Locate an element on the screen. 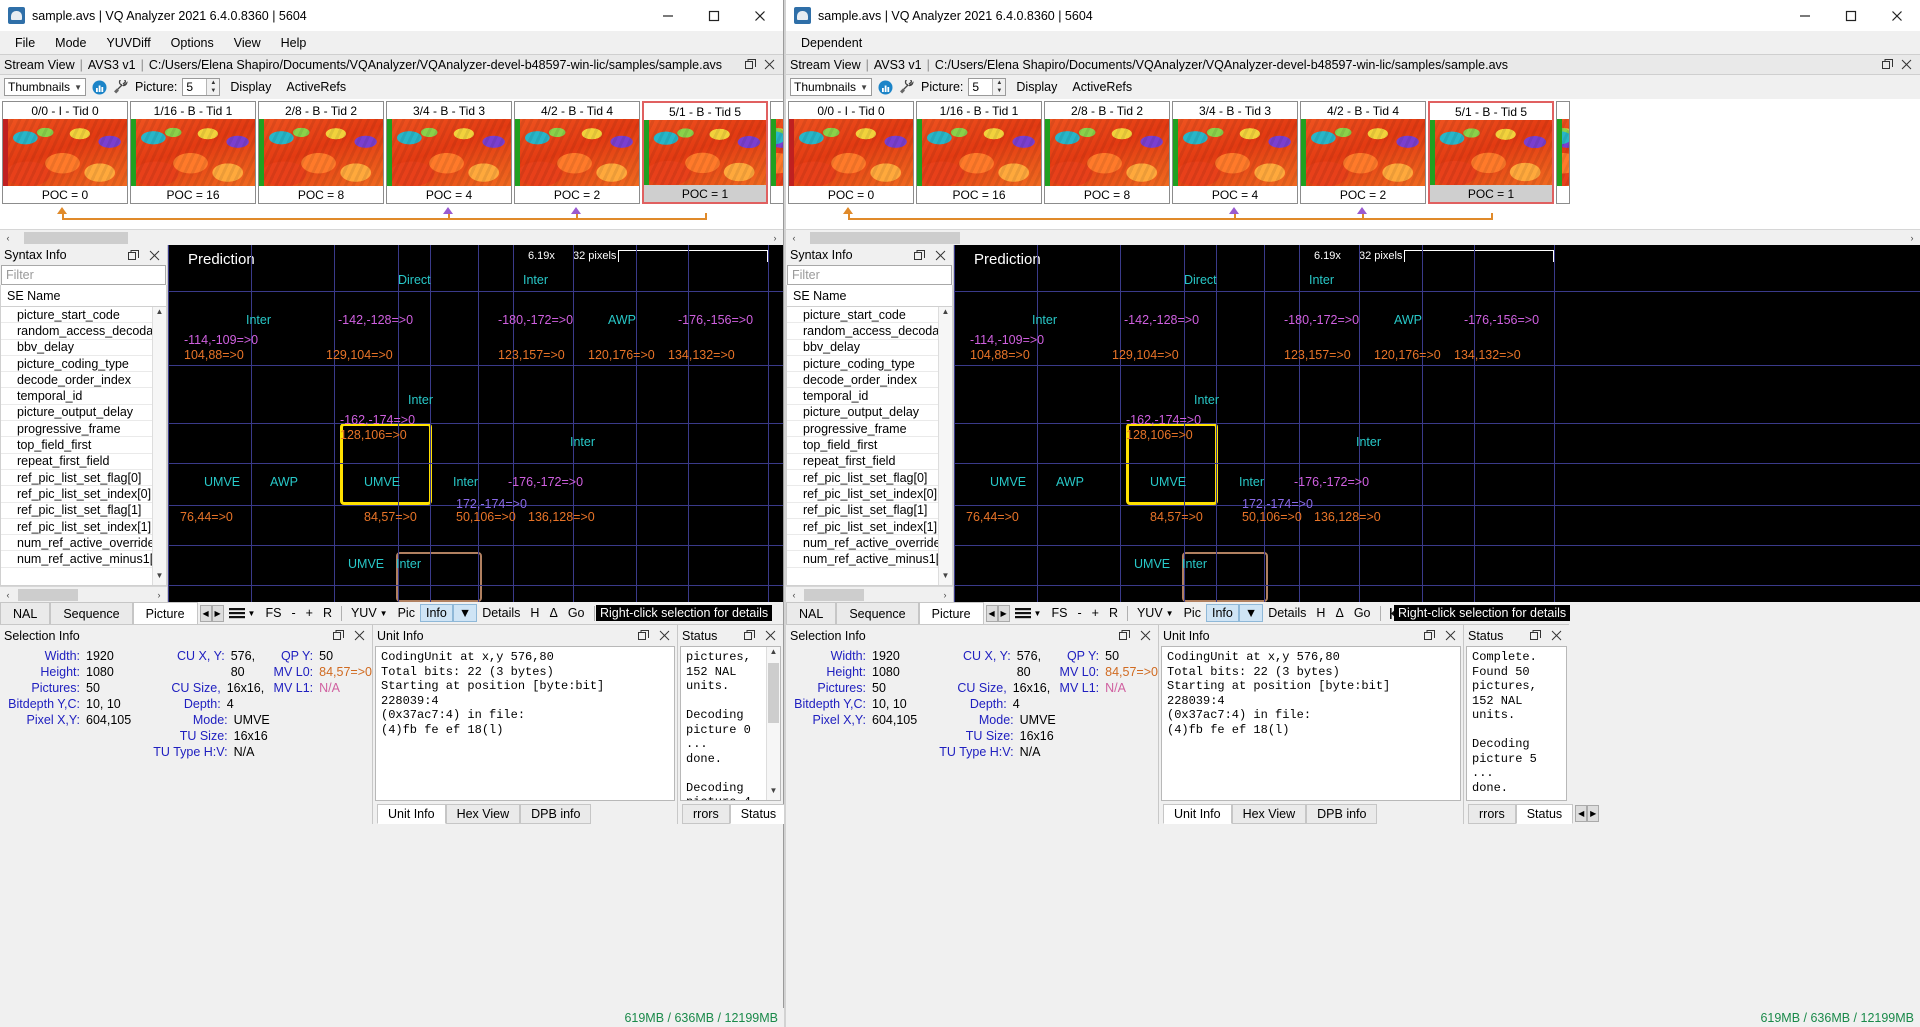 This screenshot has height=1027, width=1920. tab-picture: Picture is located at coordinates (951, 613).